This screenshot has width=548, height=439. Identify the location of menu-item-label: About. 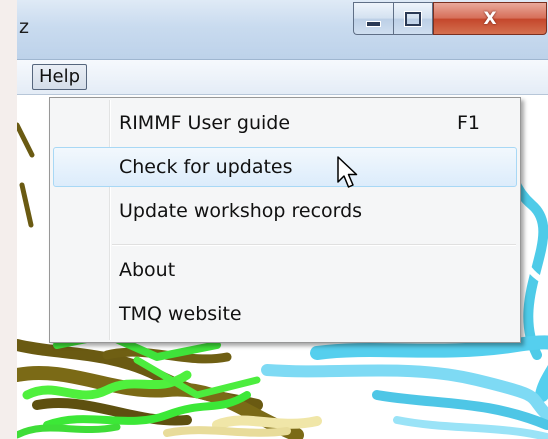
(147, 270).